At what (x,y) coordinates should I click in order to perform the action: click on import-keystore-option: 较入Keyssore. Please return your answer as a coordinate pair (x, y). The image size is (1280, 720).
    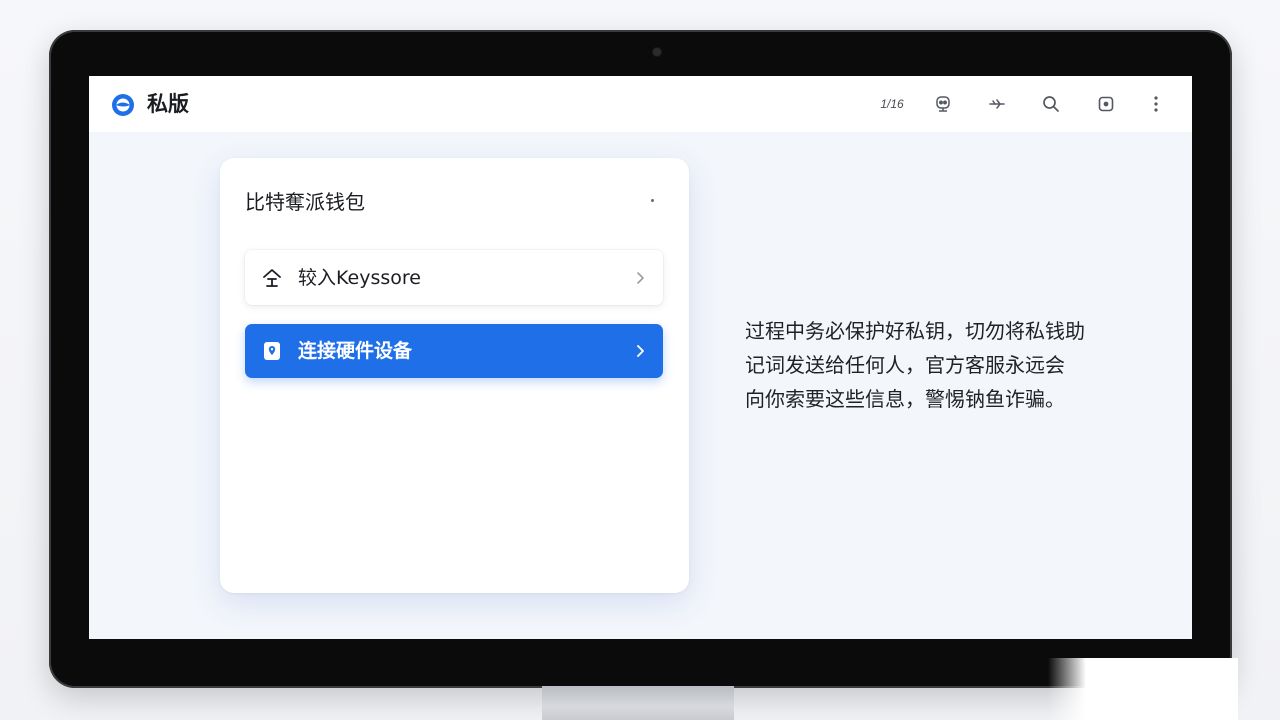
    Looking at the image, I should click on (454, 277).